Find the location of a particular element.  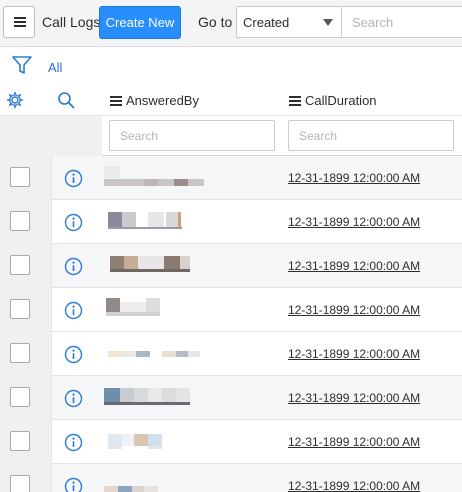

hamburger-icon is located at coordinates (20, 18).